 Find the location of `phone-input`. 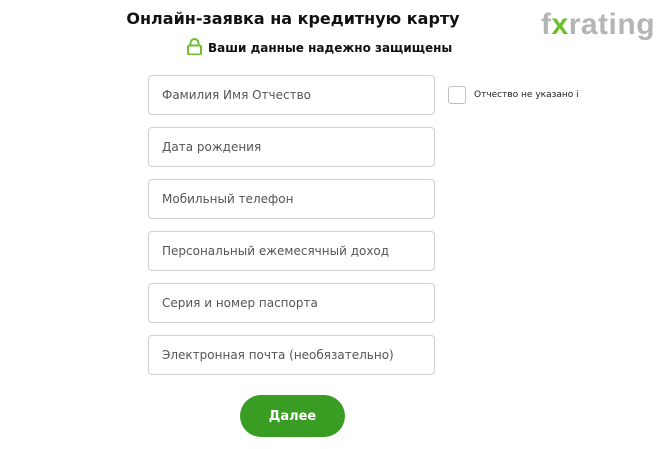

phone-input is located at coordinates (291, 199).